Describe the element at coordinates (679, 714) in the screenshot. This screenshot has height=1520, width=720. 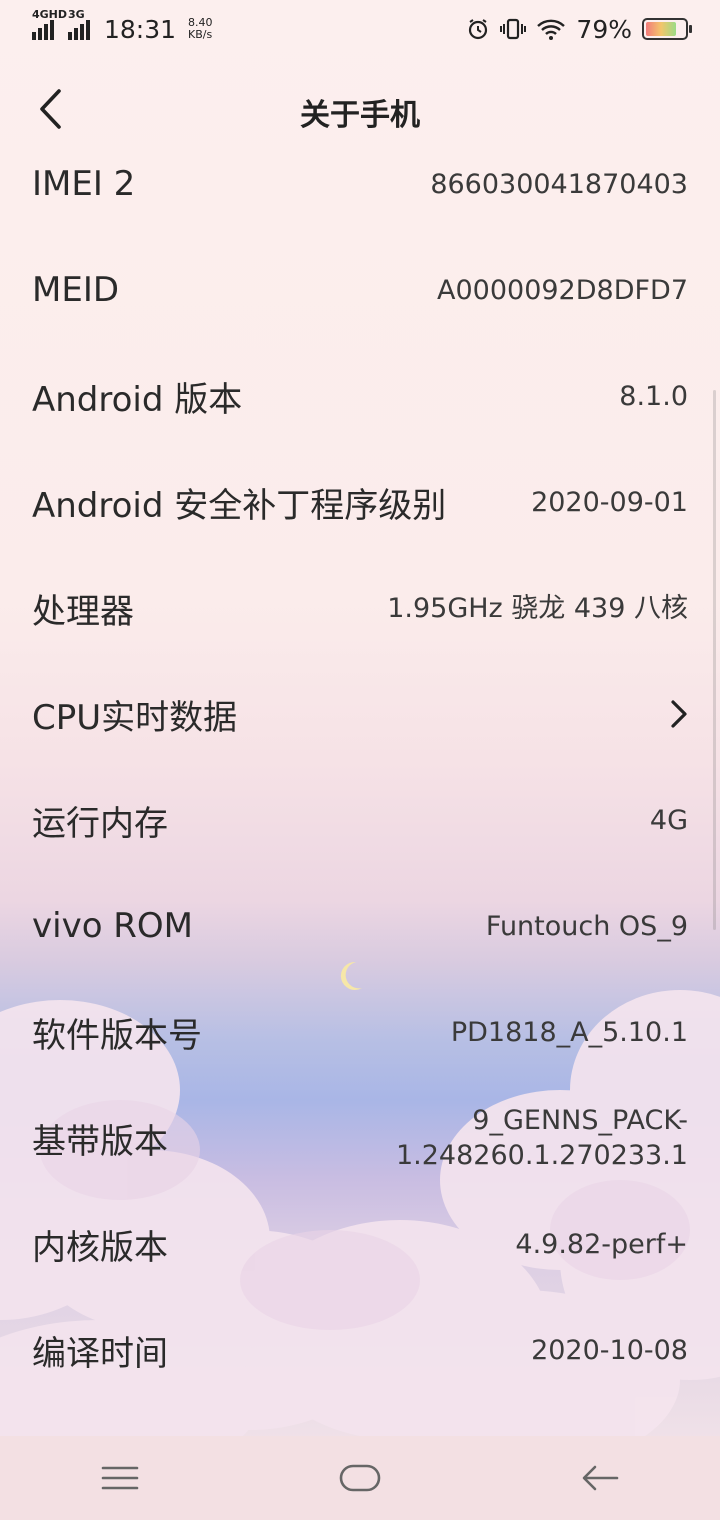
I see `chevron-right-icon` at that location.